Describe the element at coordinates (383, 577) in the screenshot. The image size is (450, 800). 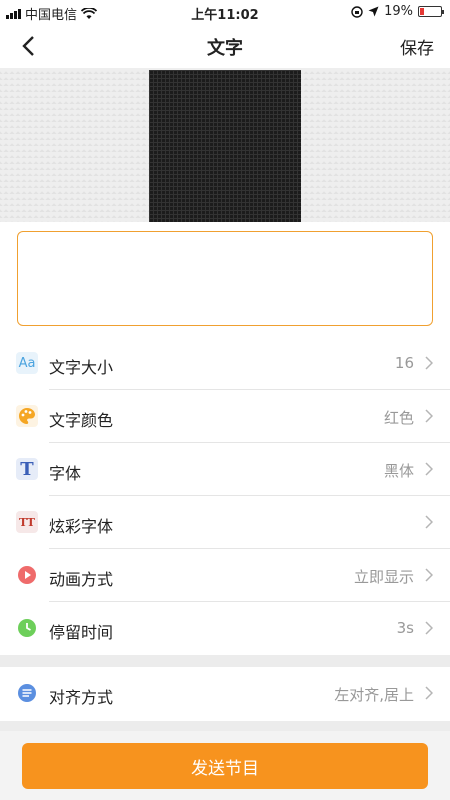
I see `setting-value: 立即显示` at that location.